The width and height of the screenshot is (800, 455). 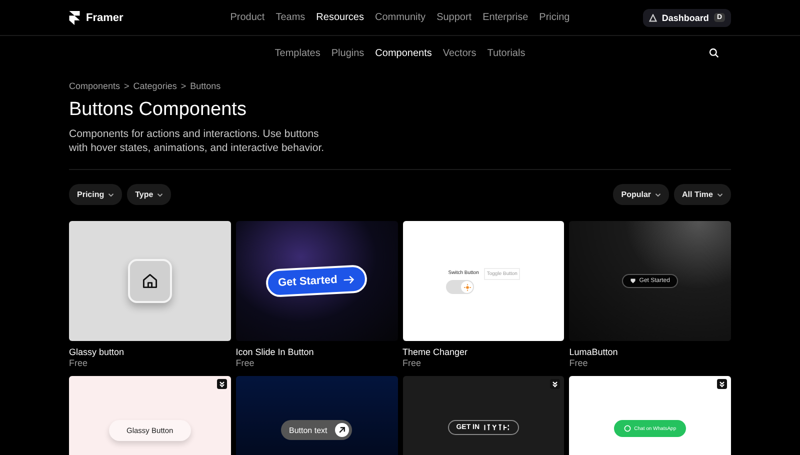 What do you see at coordinates (347, 53) in the screenshot?
I see `subnav-link: Plugins` at bounding box center [347, 53].